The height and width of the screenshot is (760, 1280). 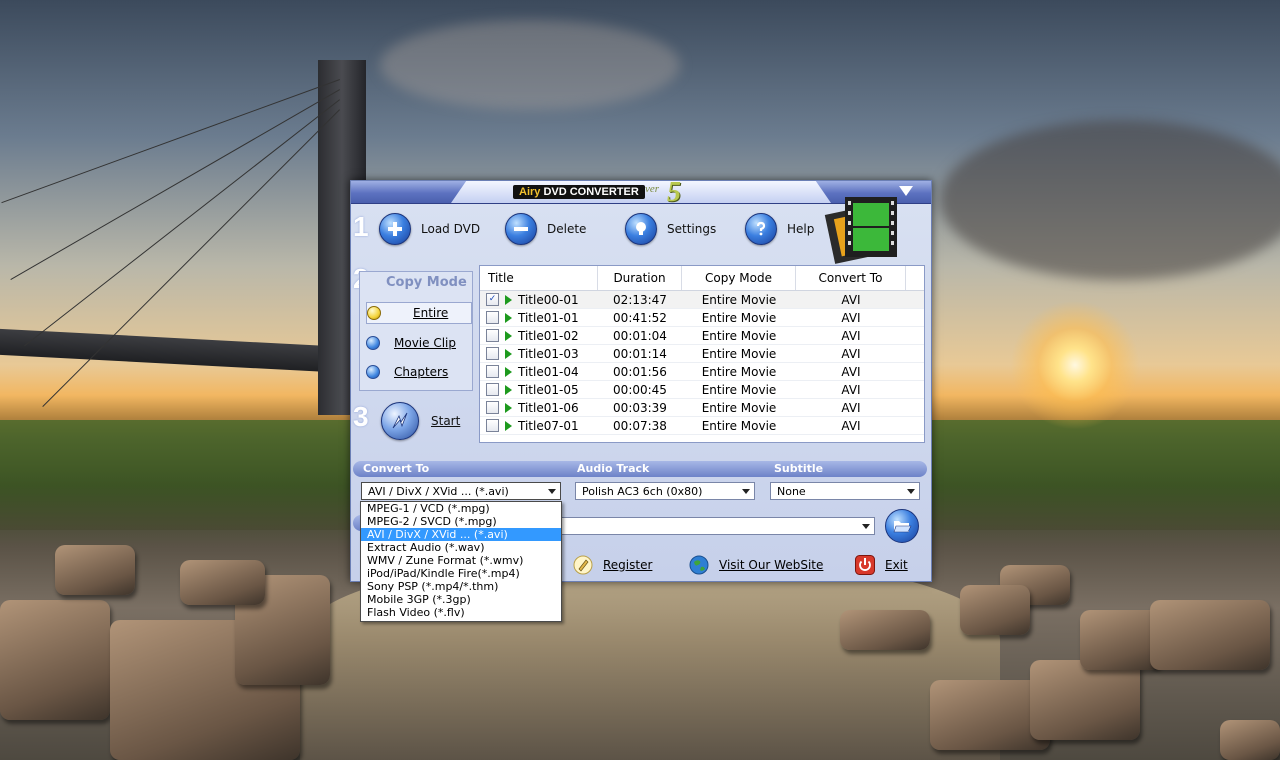 I want to click on lightbulb-icon, so click(x=641, y=229).